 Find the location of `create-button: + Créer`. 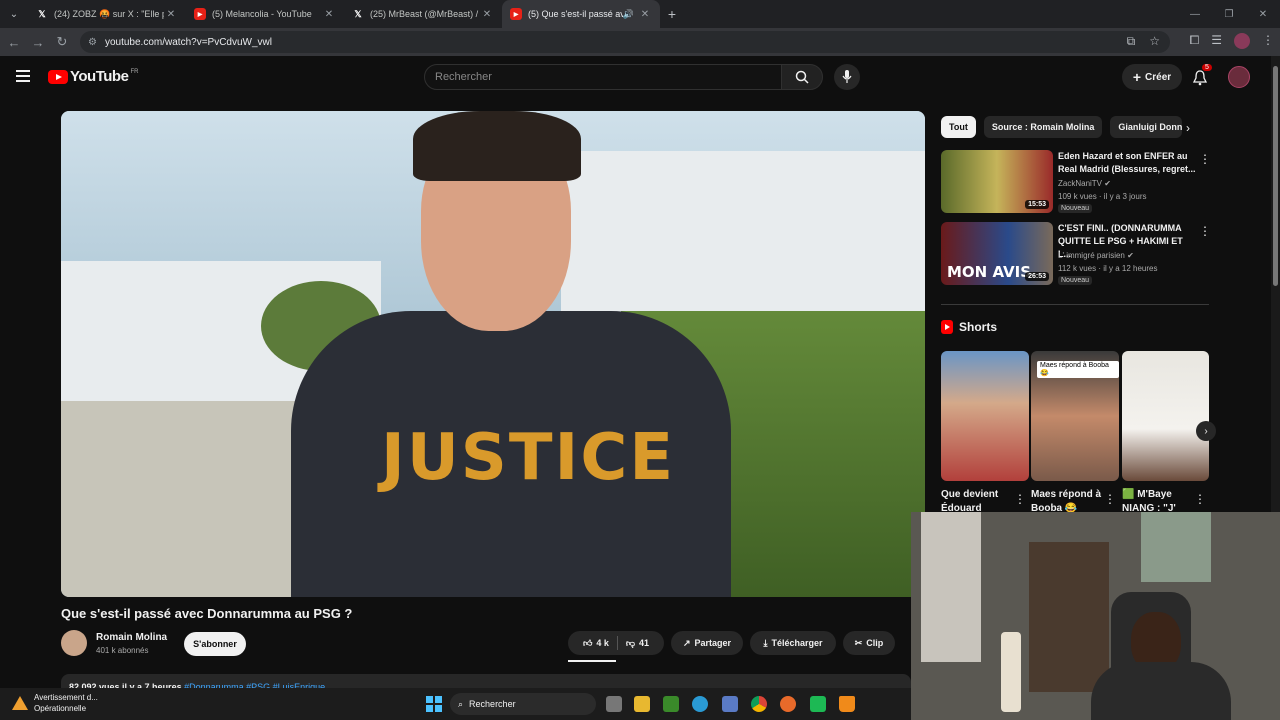

create-button: + Créer is located at coordinates (1152, 77).